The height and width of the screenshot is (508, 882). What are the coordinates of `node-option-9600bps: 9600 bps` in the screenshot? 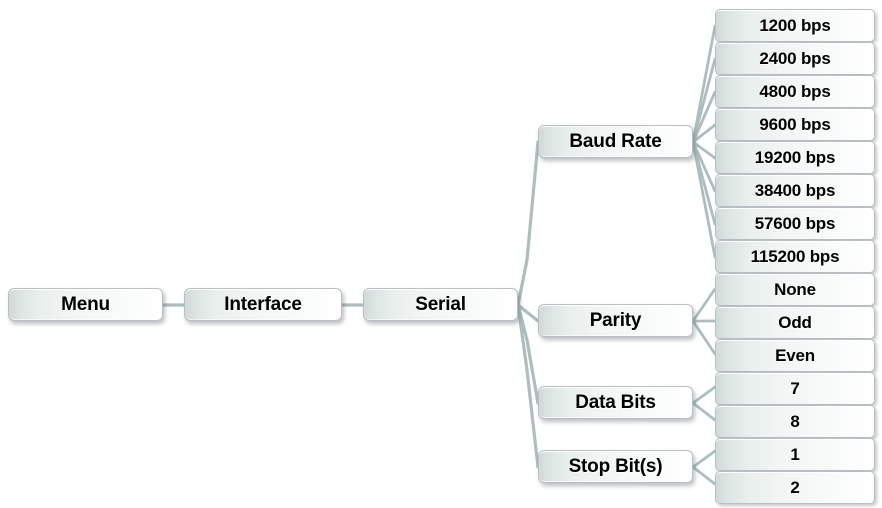 It's located at (795, 124).